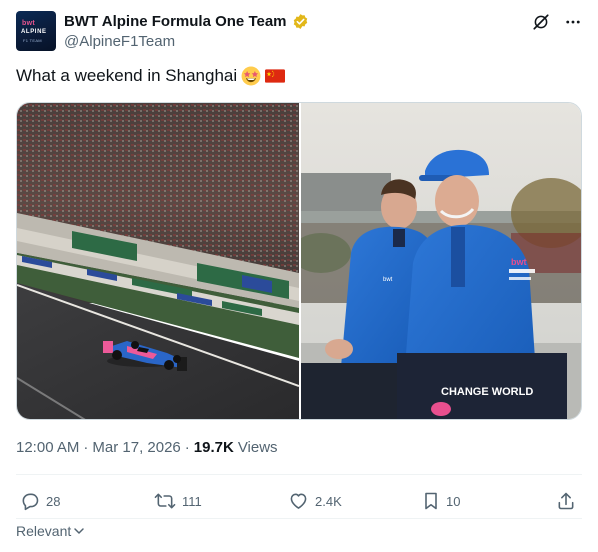 The height and width of the screenshot is (552, 598). I want to click on tweet-body: What a weekend in Shanghai, so click(127, 75).